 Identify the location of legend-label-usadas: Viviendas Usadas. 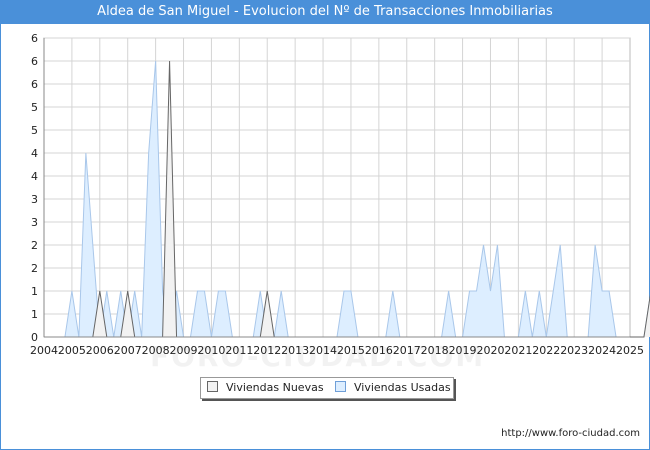
(402, 387).